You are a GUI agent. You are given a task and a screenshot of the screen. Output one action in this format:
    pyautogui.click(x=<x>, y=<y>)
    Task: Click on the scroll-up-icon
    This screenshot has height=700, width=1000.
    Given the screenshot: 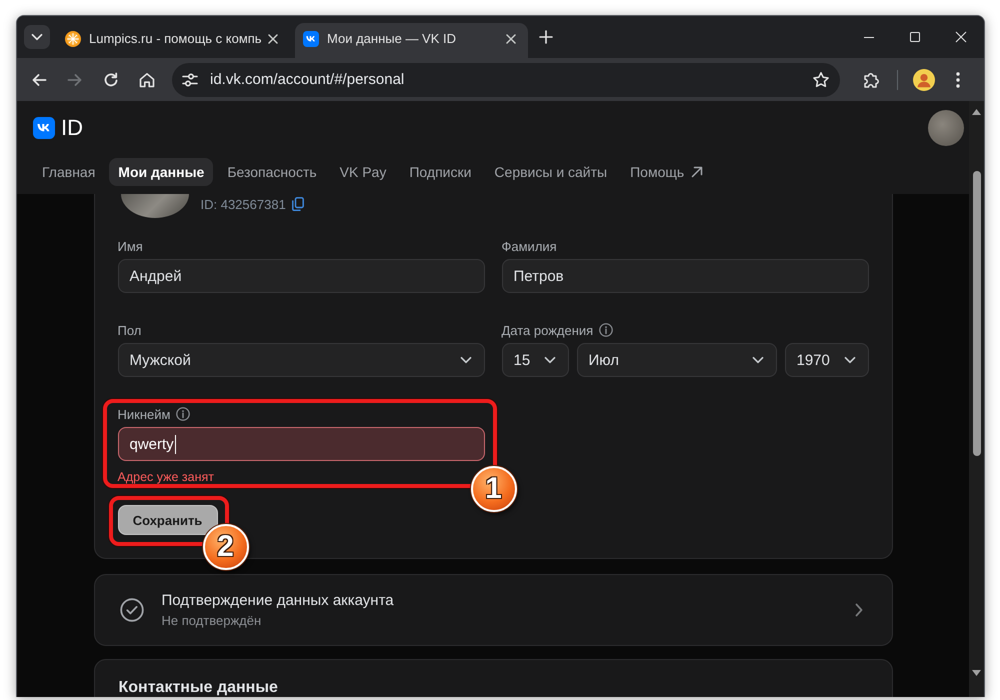 What is the action you would take?
    pyautogui.click(x=976, y=112)
    